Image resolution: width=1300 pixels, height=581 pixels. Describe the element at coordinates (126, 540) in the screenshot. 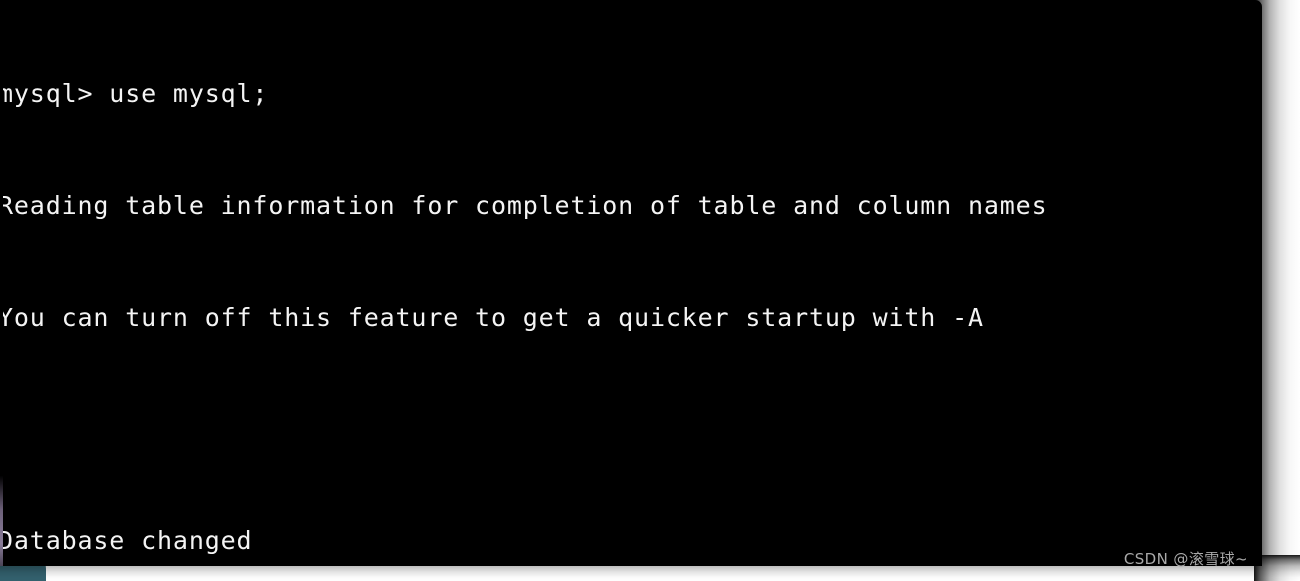

I see `terminal-line-database-changed: Database changed` at that location.